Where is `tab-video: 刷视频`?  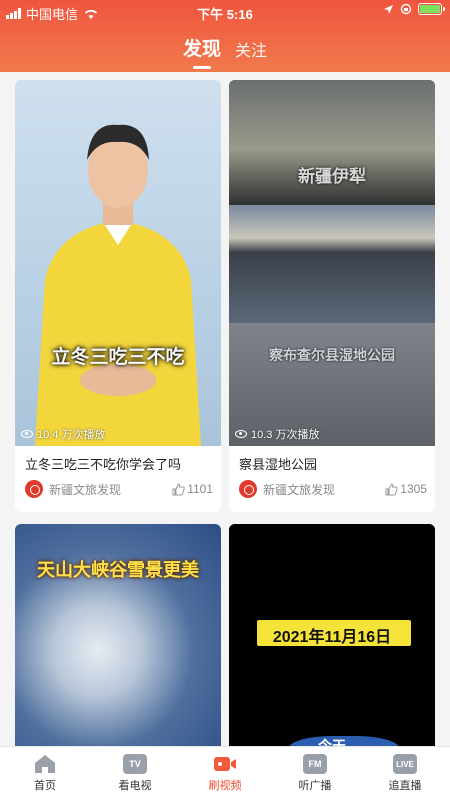 tab-video: 刷视频 is located at coordinates (225, 773).